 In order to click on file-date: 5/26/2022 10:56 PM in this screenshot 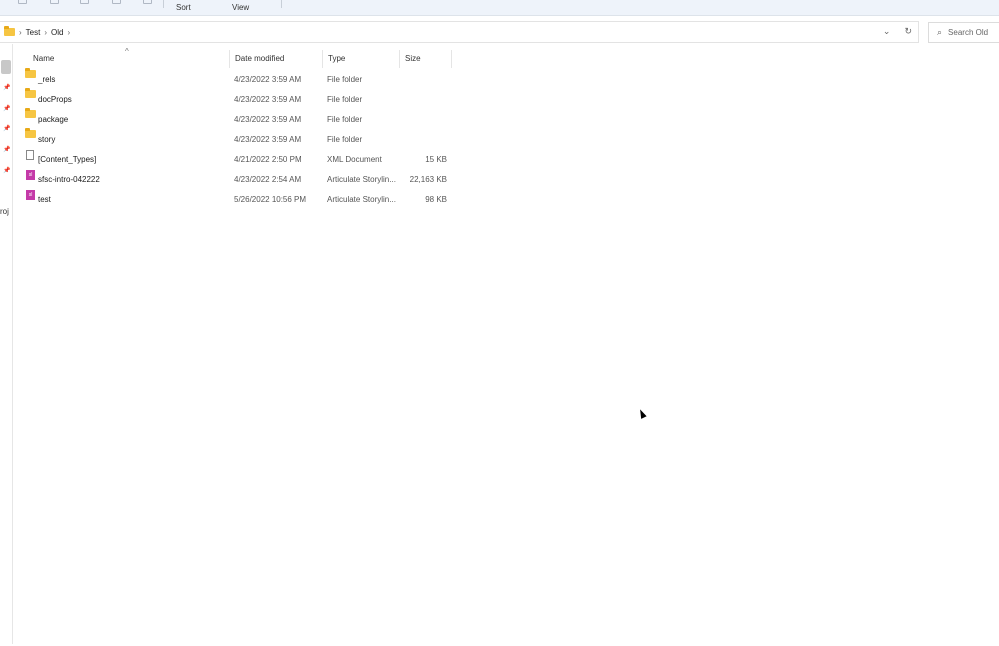, I will do `click(270, 199)`.